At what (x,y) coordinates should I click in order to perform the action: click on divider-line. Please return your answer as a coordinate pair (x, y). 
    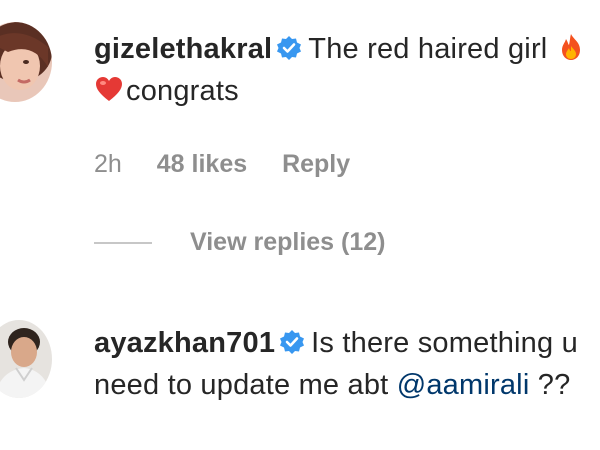
    Looking at the image, I should click on (123, 242).